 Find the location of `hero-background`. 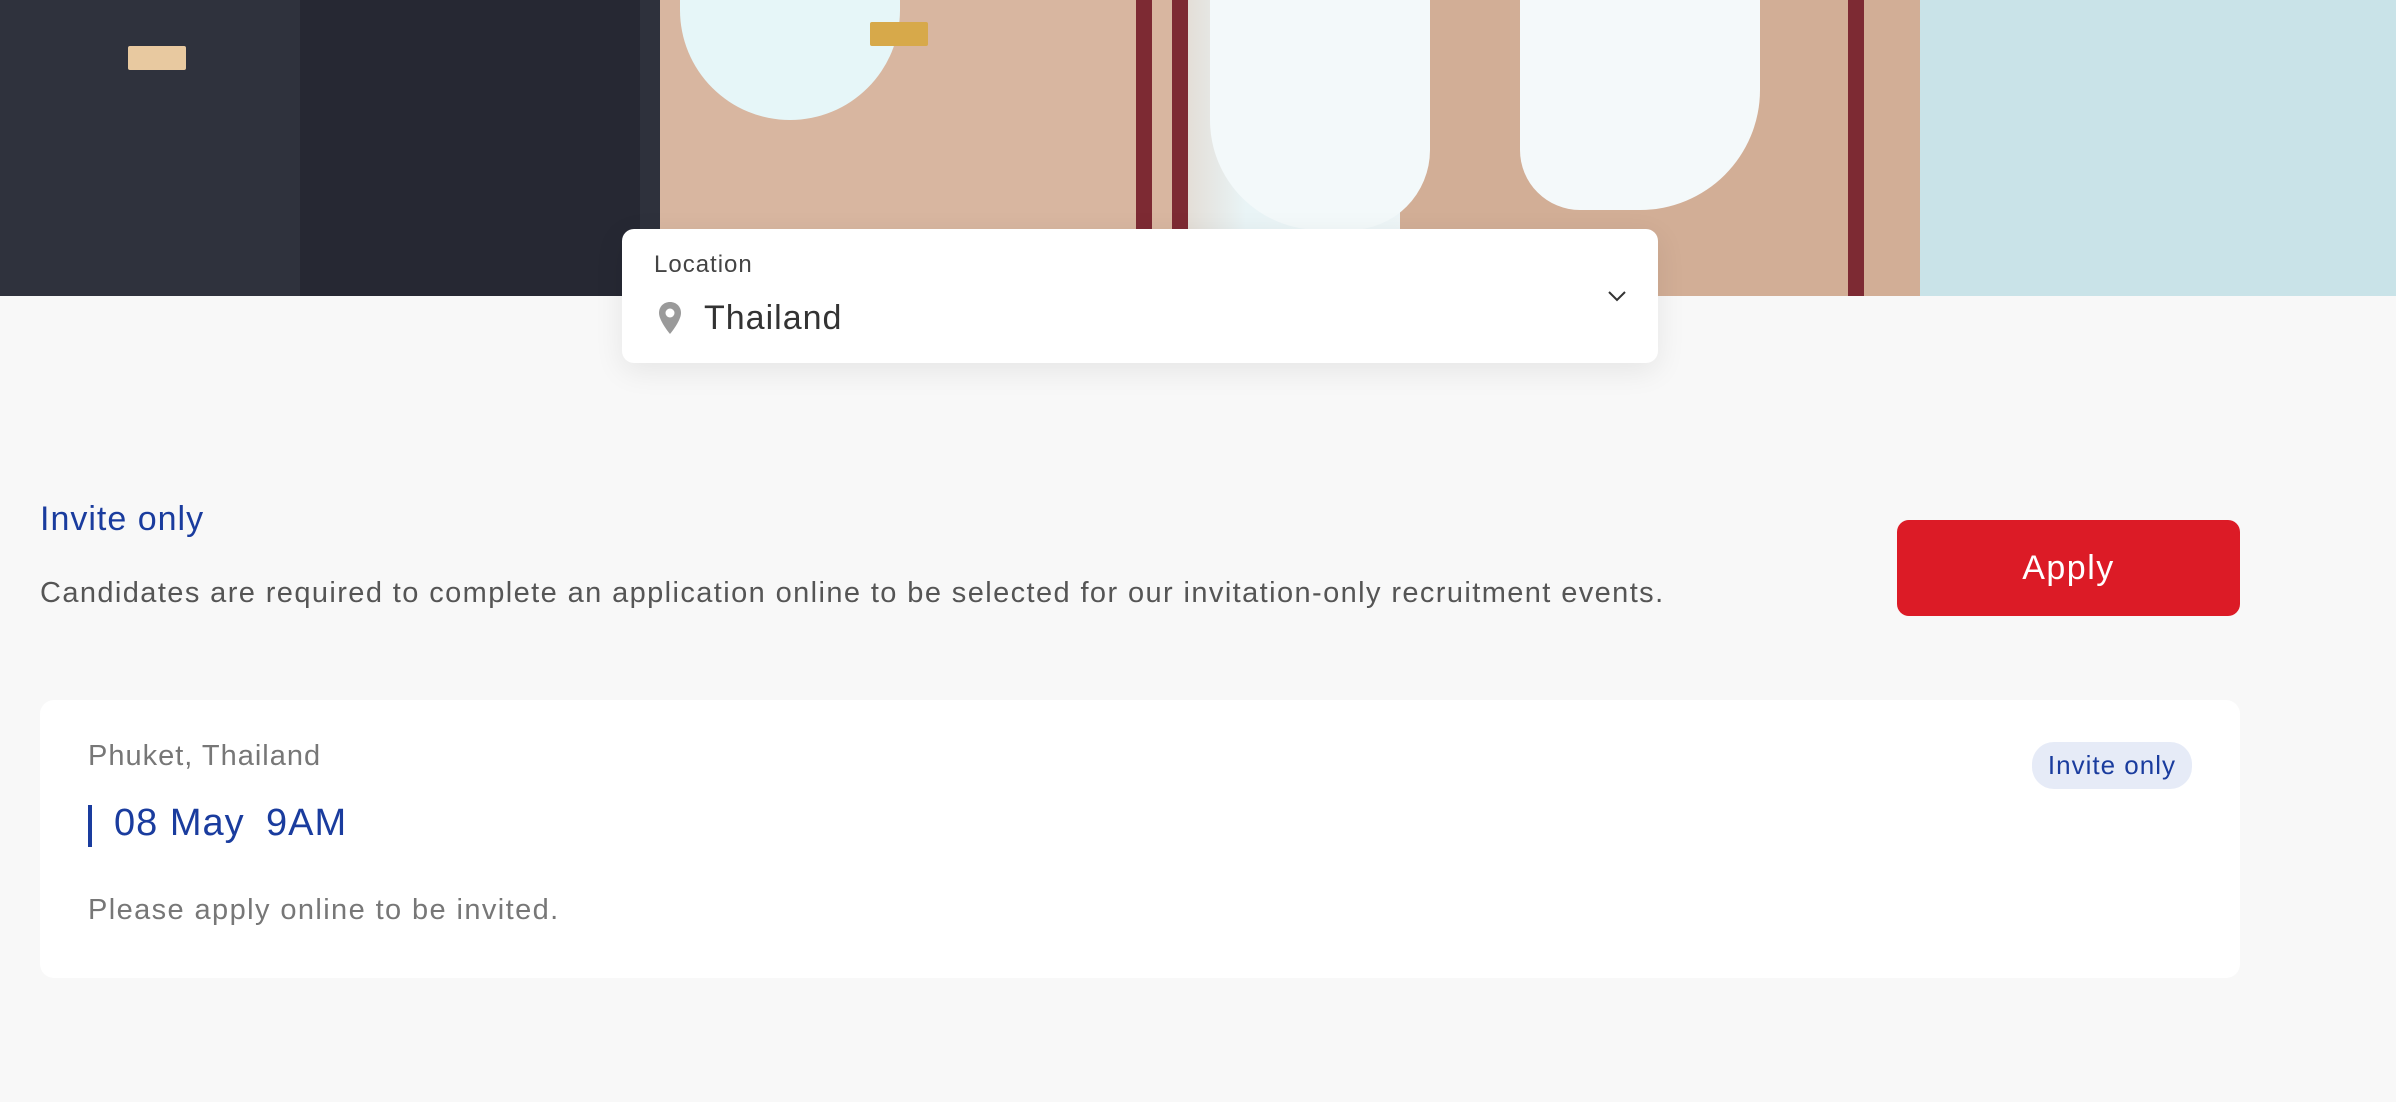

hero-background is located at coordinates (2158, 148).